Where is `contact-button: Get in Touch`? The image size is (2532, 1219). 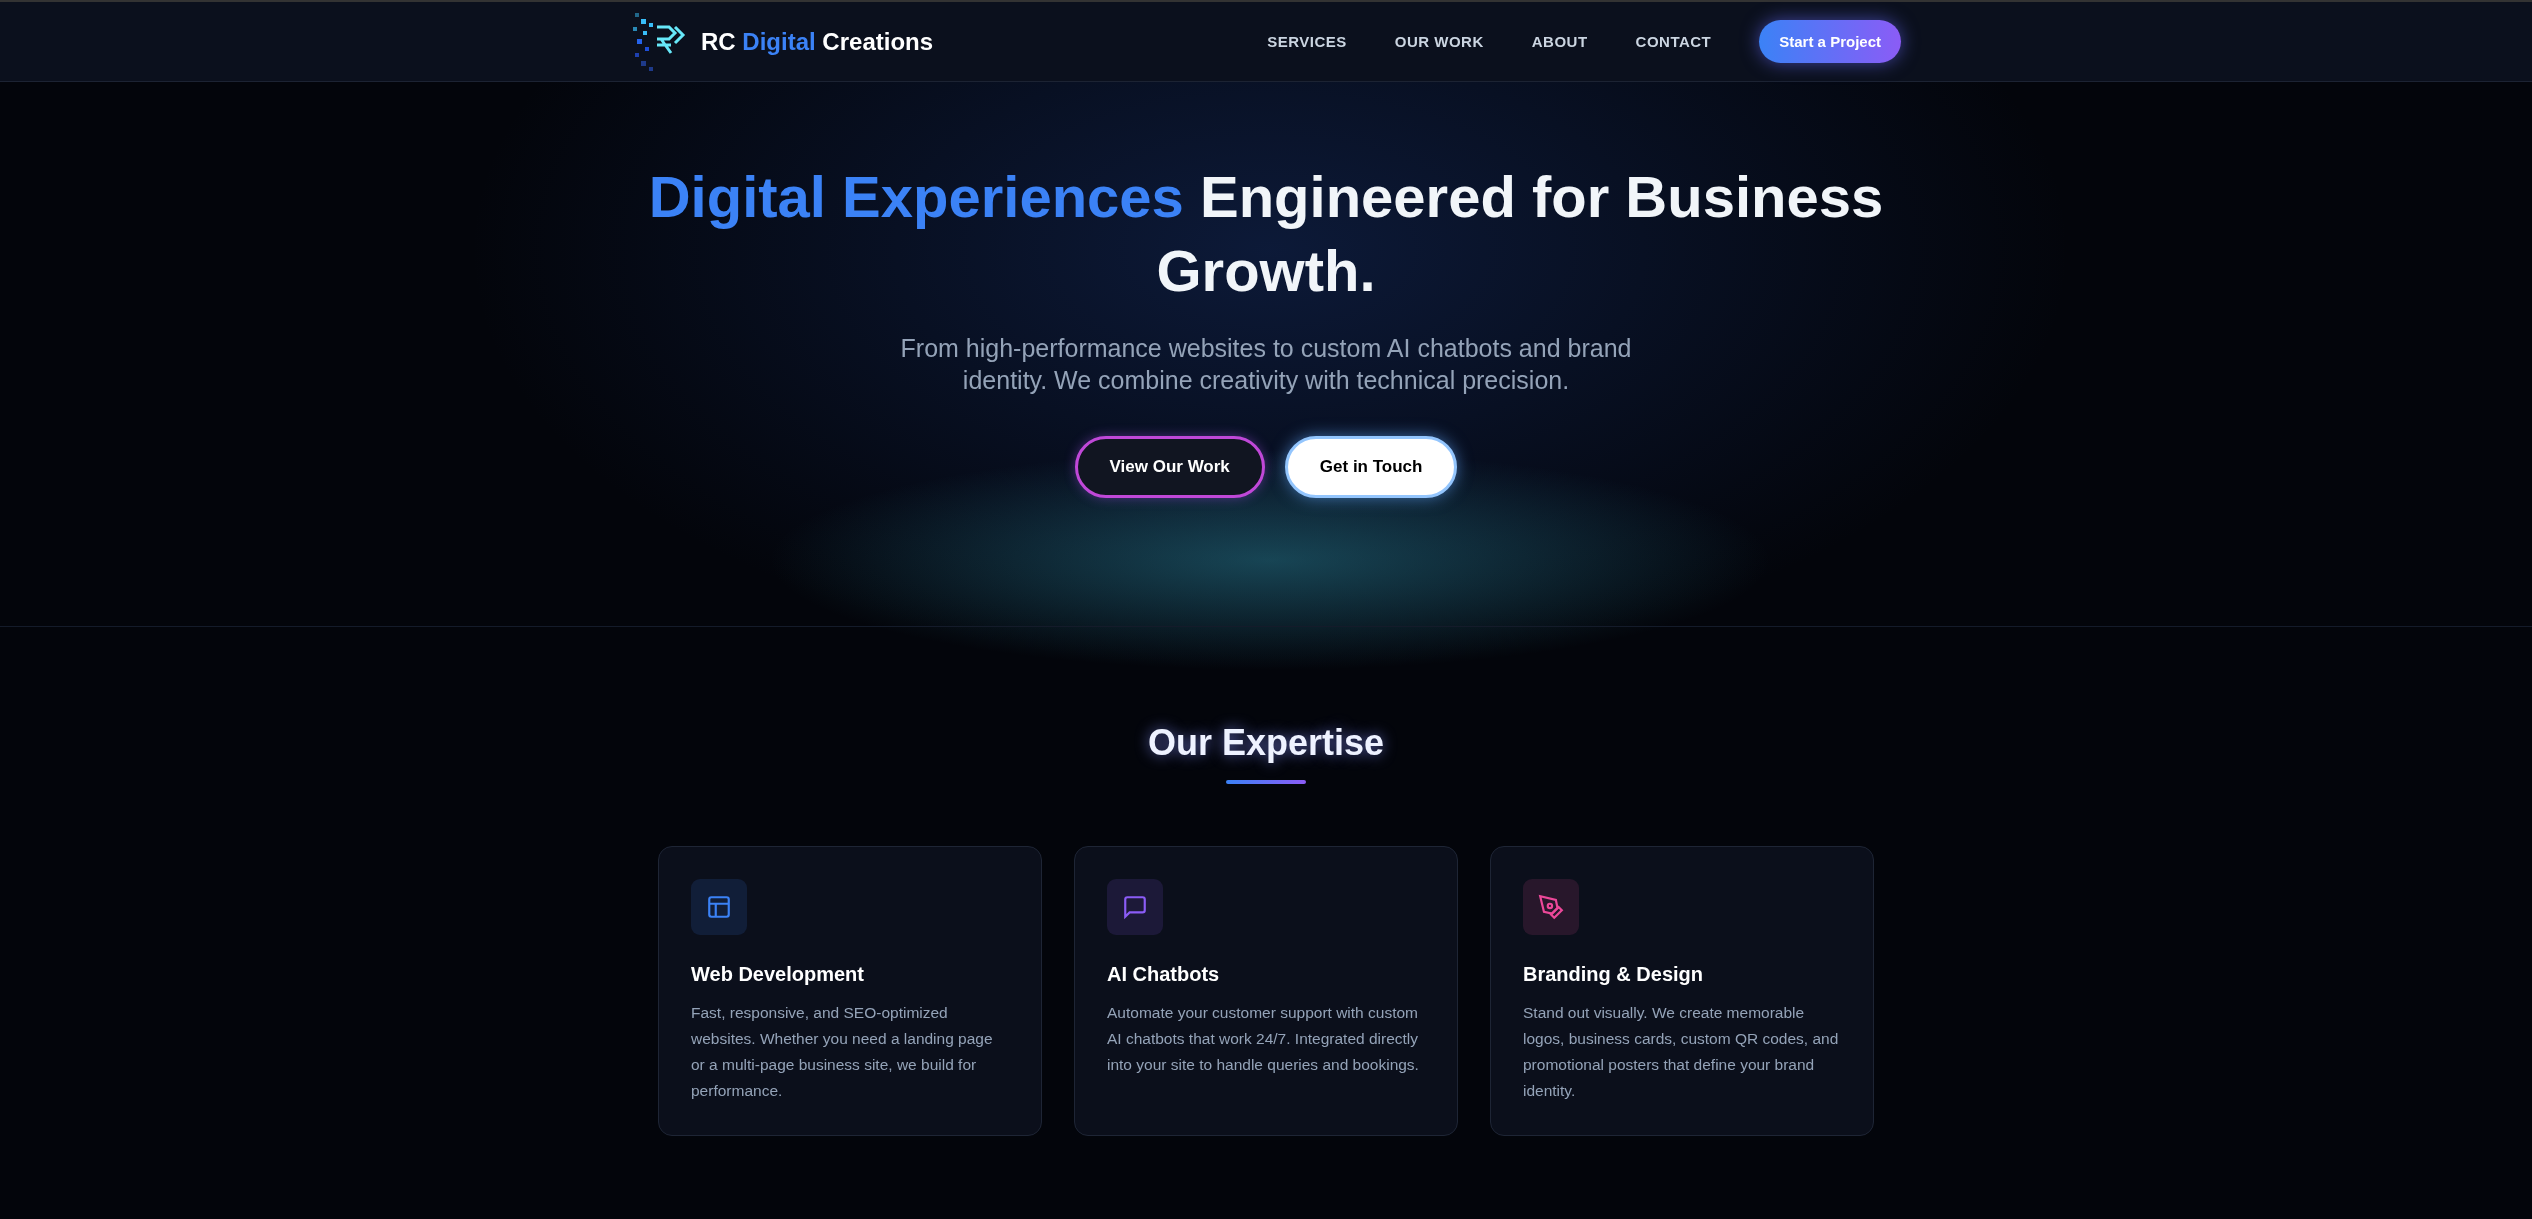 contact-button: Get in Touch is located at coordinates (1371, 467).